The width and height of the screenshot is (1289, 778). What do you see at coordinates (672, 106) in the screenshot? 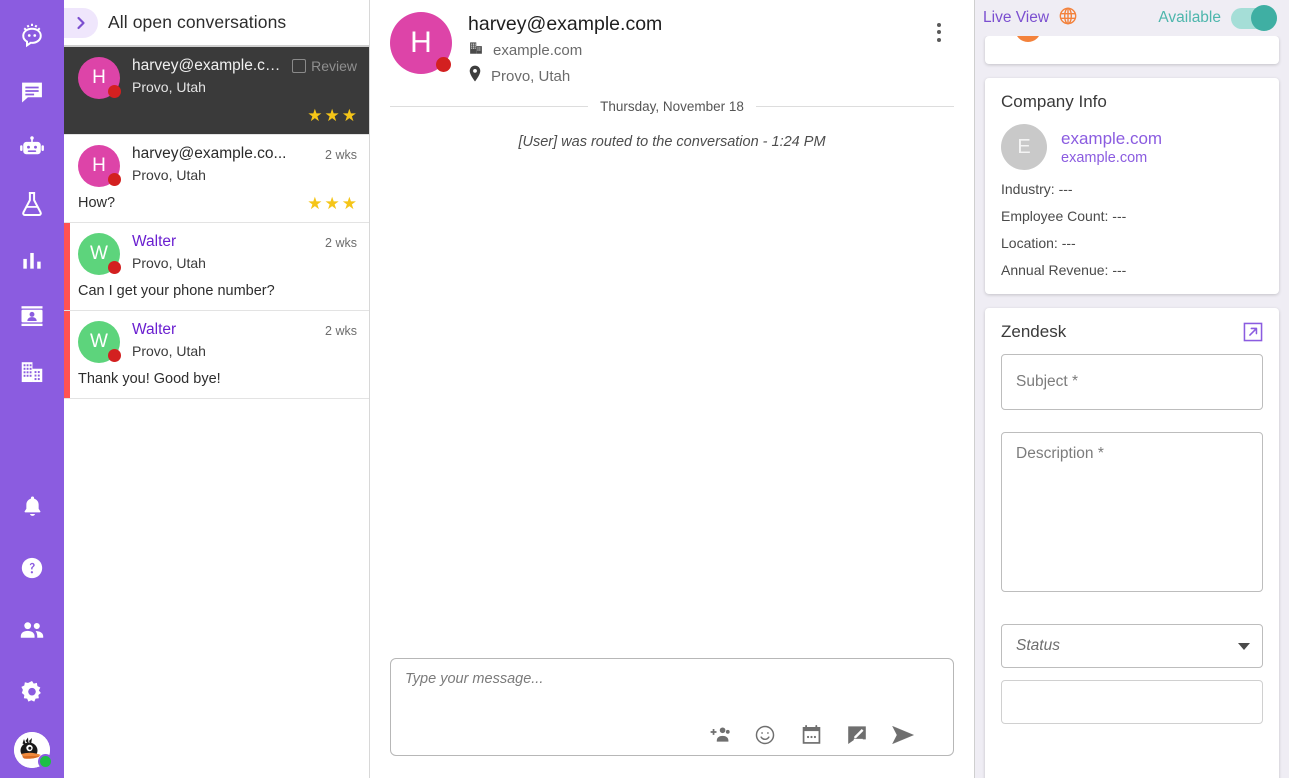
I see `date-divider: Thursday, November 18` at bounding box center [672, 106].